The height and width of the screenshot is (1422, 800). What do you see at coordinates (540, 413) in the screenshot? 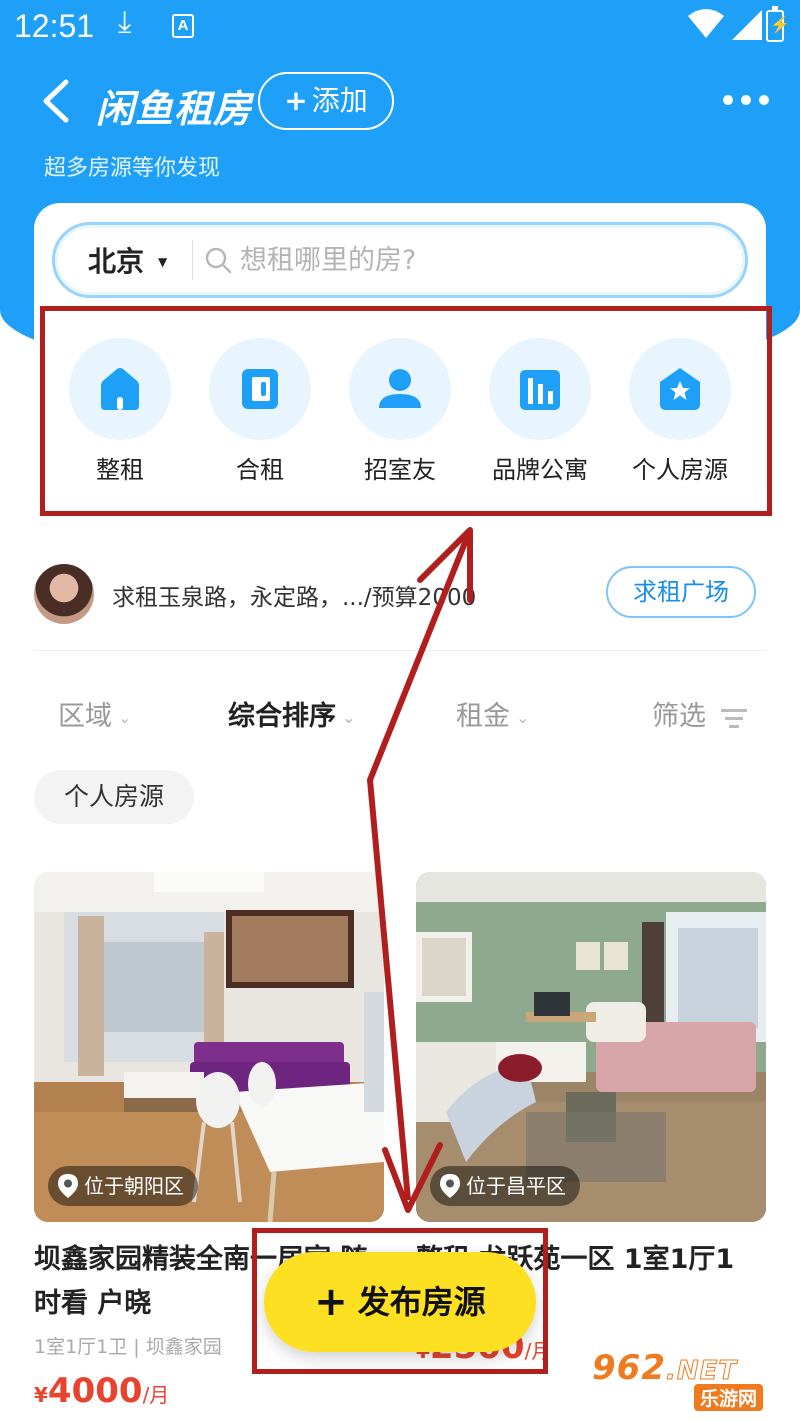
I see `category-brand-apartment: 品牌公寓` at bounding box center [540, 413].